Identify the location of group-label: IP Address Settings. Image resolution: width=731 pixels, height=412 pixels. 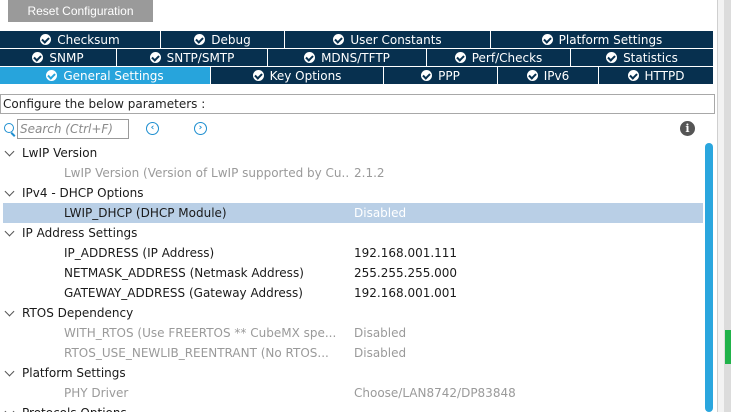
(80, 233).